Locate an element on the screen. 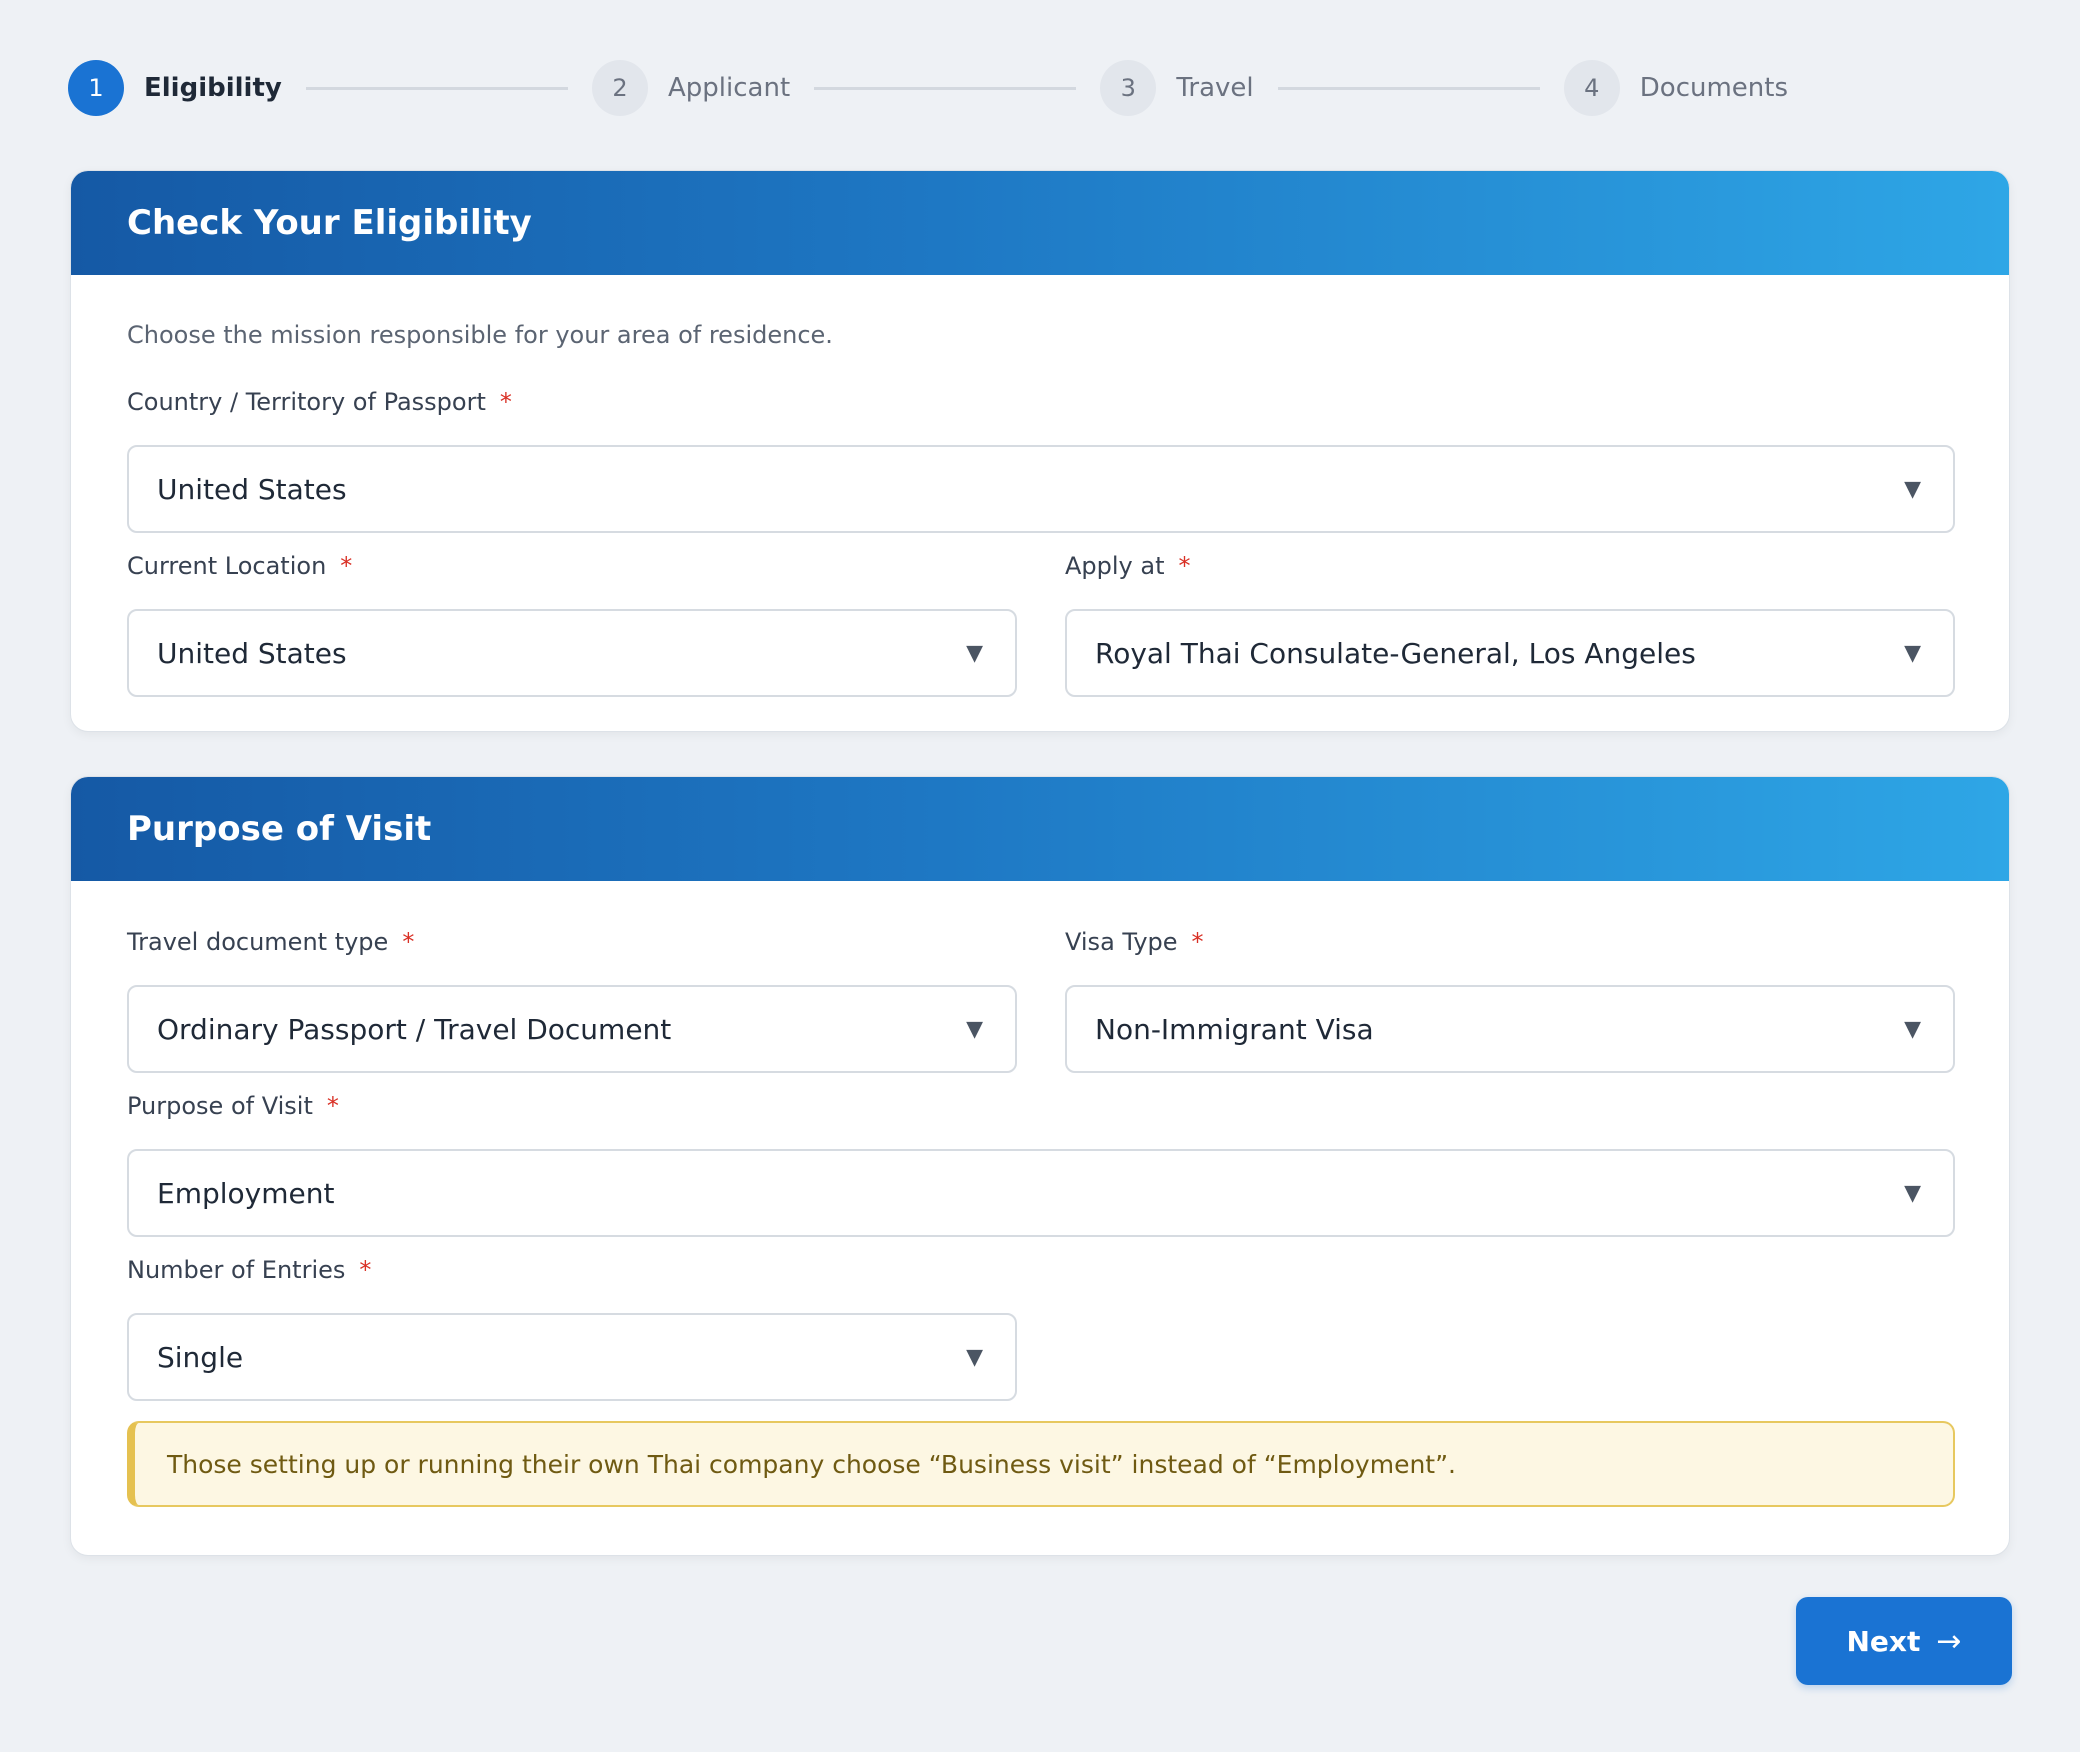 Image resolution: width=2080 pixels, height=1752 pixels. visa-type-select: Non-Immigrant Visa ▼ is located at coordinates (1510, 1029).